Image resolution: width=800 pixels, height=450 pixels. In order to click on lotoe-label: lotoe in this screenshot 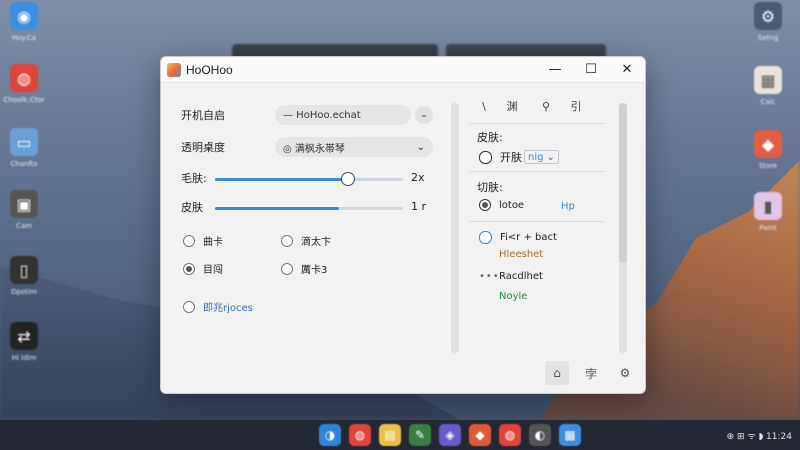, I will do `click(512, 205)`.